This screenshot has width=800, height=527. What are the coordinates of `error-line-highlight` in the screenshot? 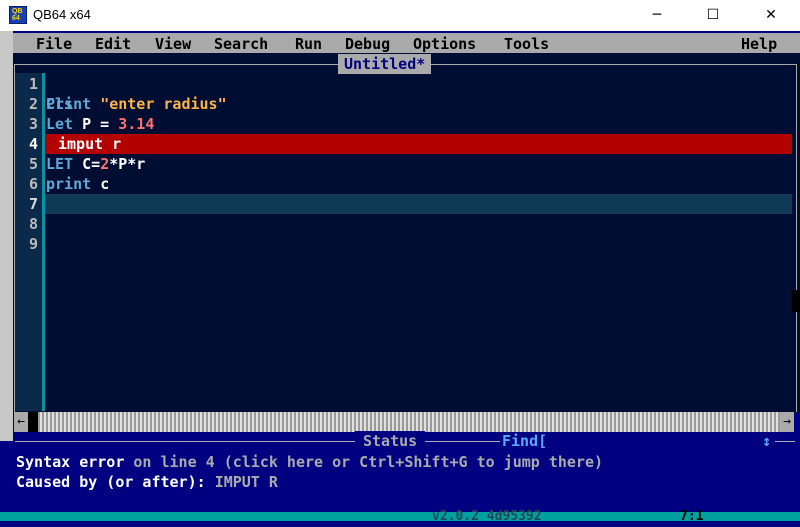 It's located at (418, 144).